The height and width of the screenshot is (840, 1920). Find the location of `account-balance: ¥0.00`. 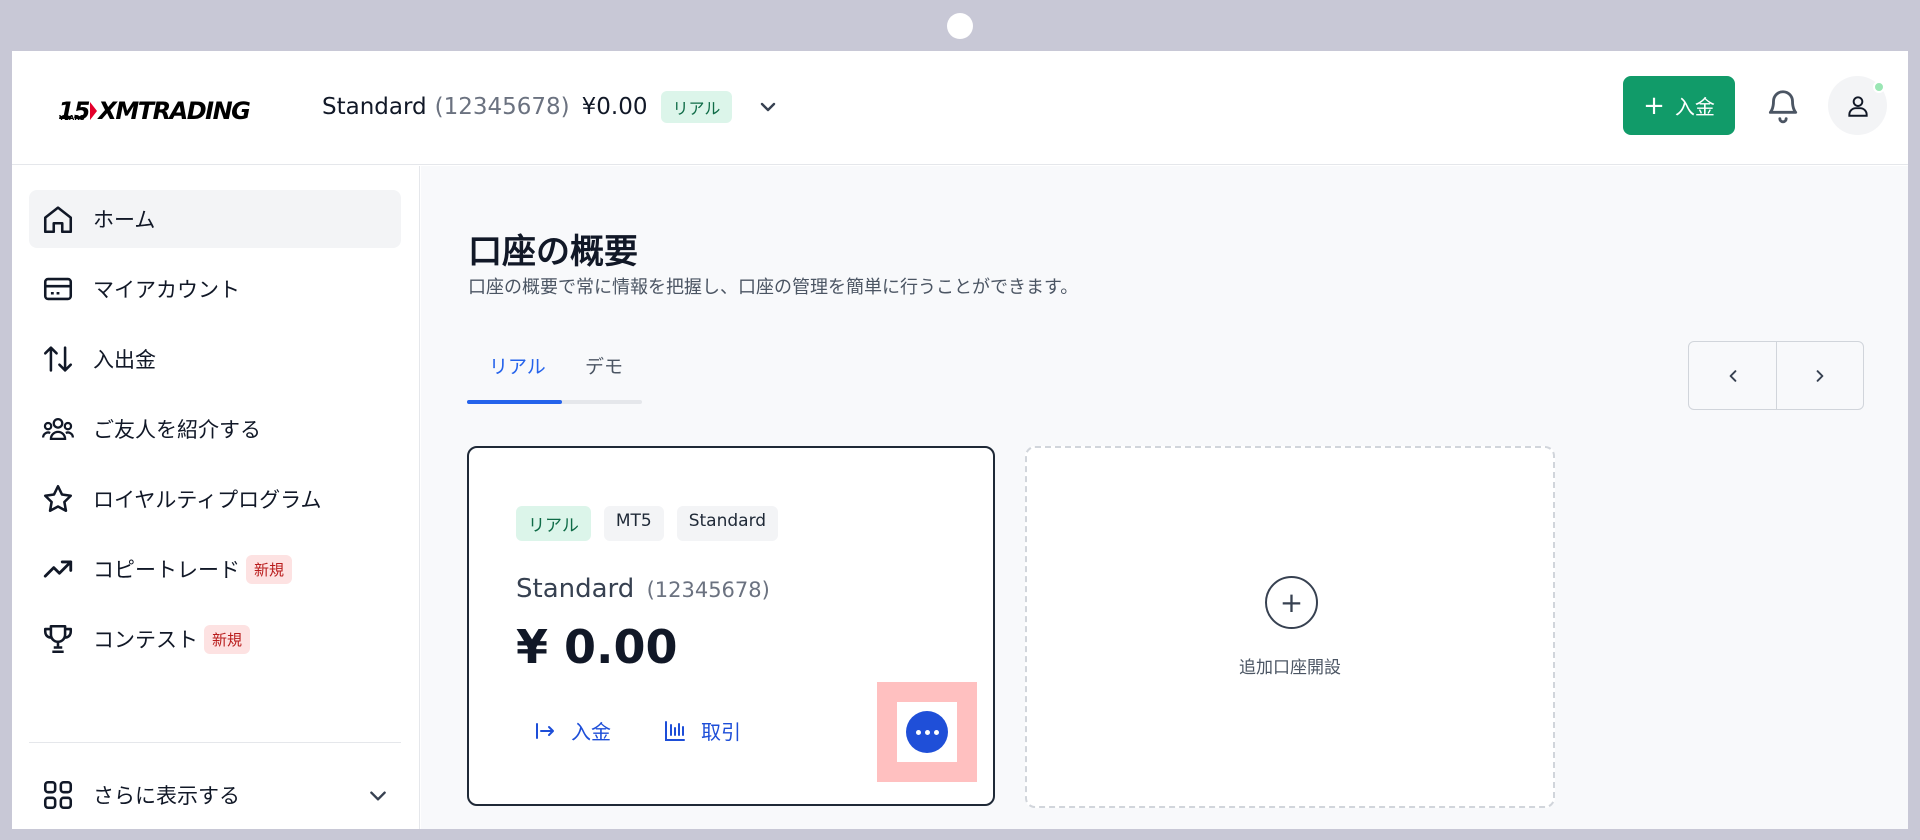

account-balance: ¥0.00 is located at coordinates (614, 107).